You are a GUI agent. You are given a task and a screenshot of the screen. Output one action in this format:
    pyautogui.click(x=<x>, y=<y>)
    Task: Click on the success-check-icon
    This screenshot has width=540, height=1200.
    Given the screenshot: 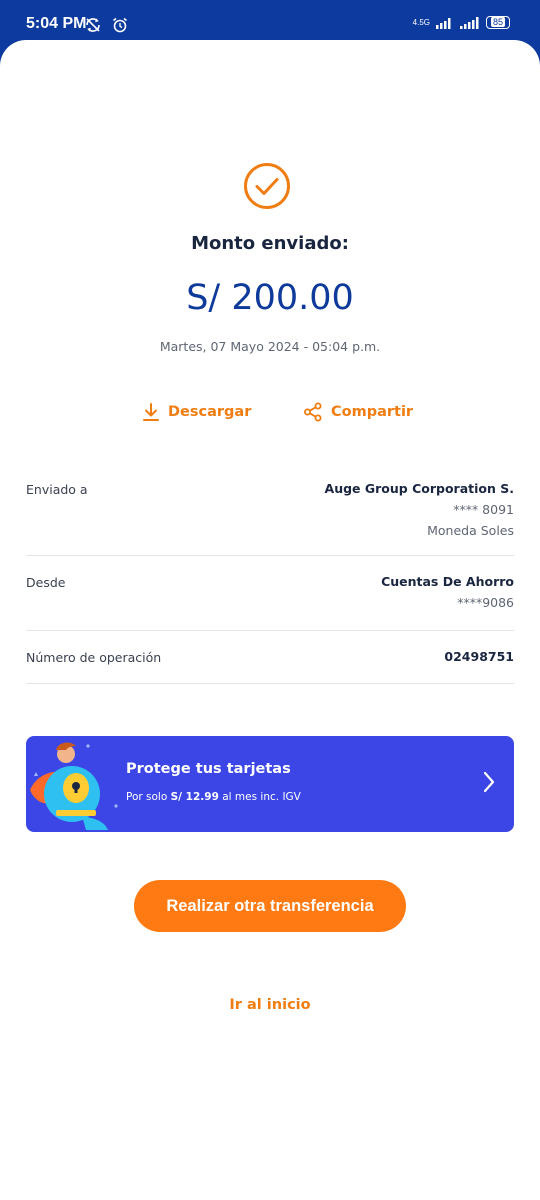 What is the action you would take?
    pyautogui.click(x=267, y=186)
    